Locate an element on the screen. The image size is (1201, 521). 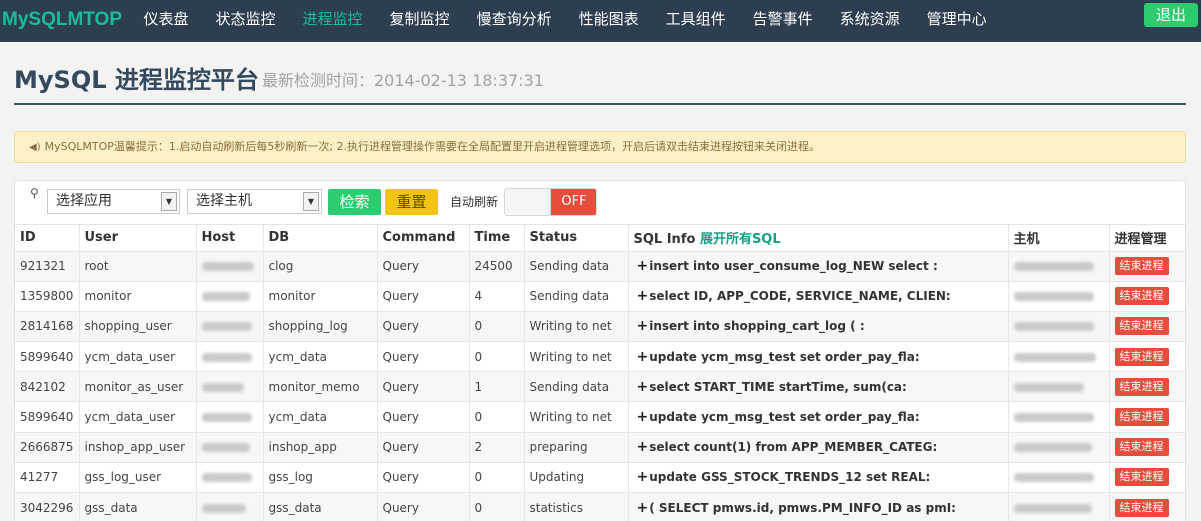
expand-all-sql-link: 展开所有SQL is located at coordinates (740, 239).